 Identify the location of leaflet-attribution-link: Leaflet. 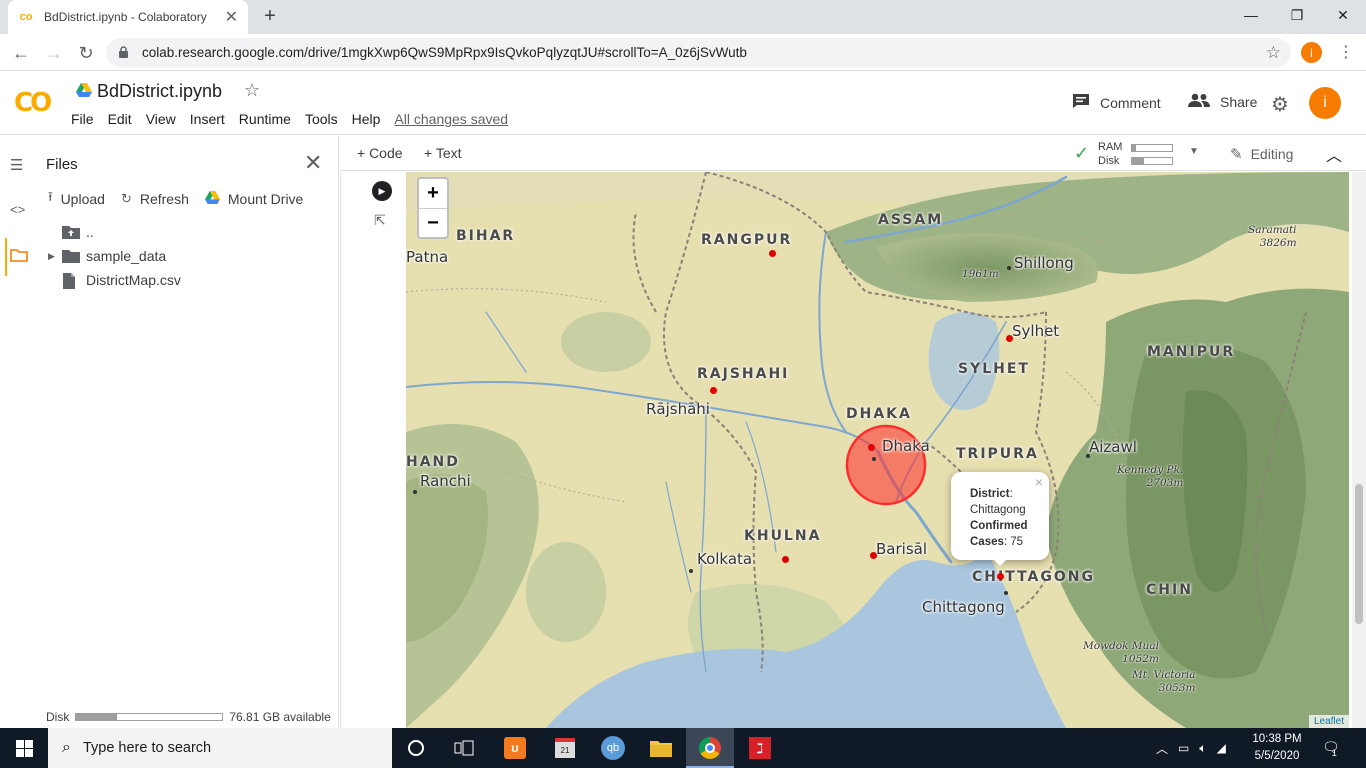
(1328, 721).